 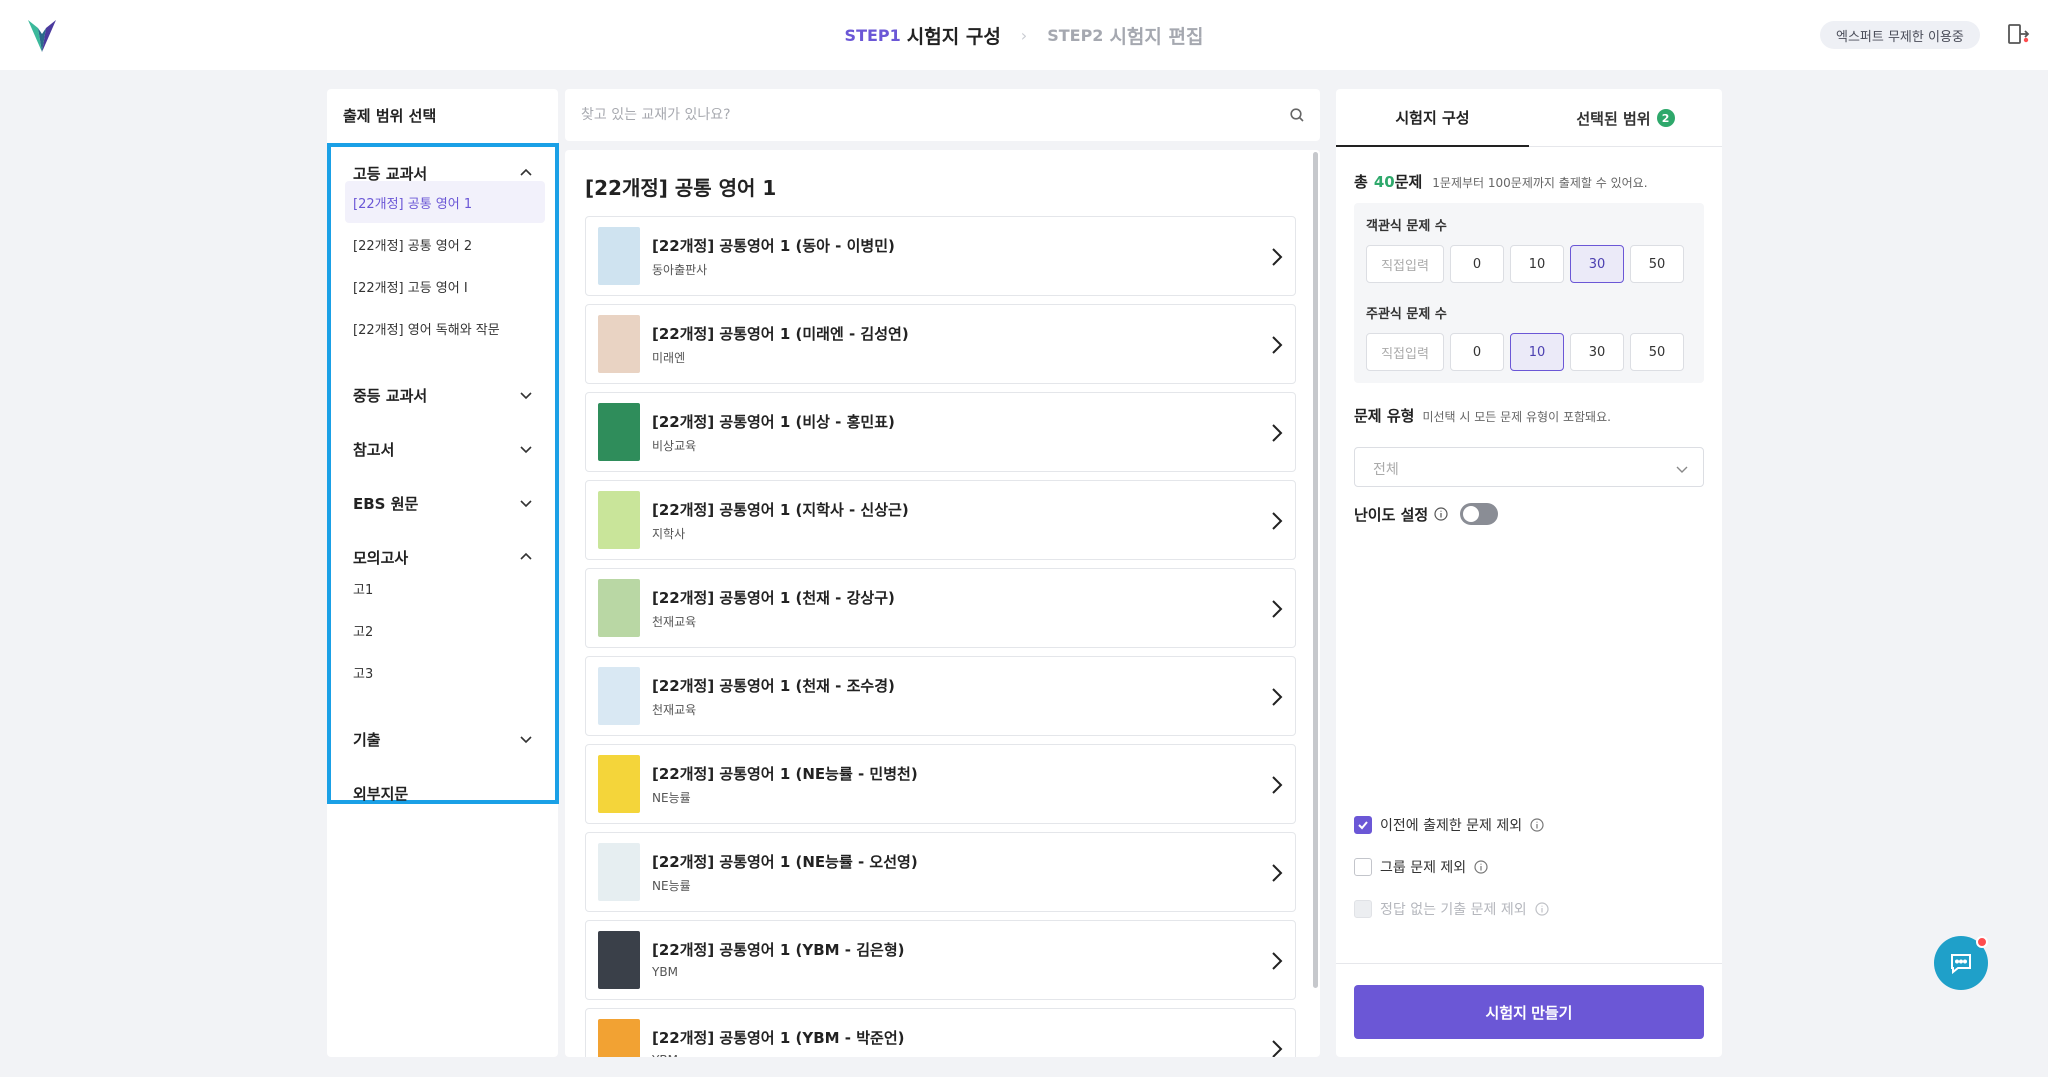 What do you see at coordinates (445, 286) in the screenshot?
I see `scope-item-high-english-1: [22개정] 고등 영어 I` at bounding box center [445, 286].